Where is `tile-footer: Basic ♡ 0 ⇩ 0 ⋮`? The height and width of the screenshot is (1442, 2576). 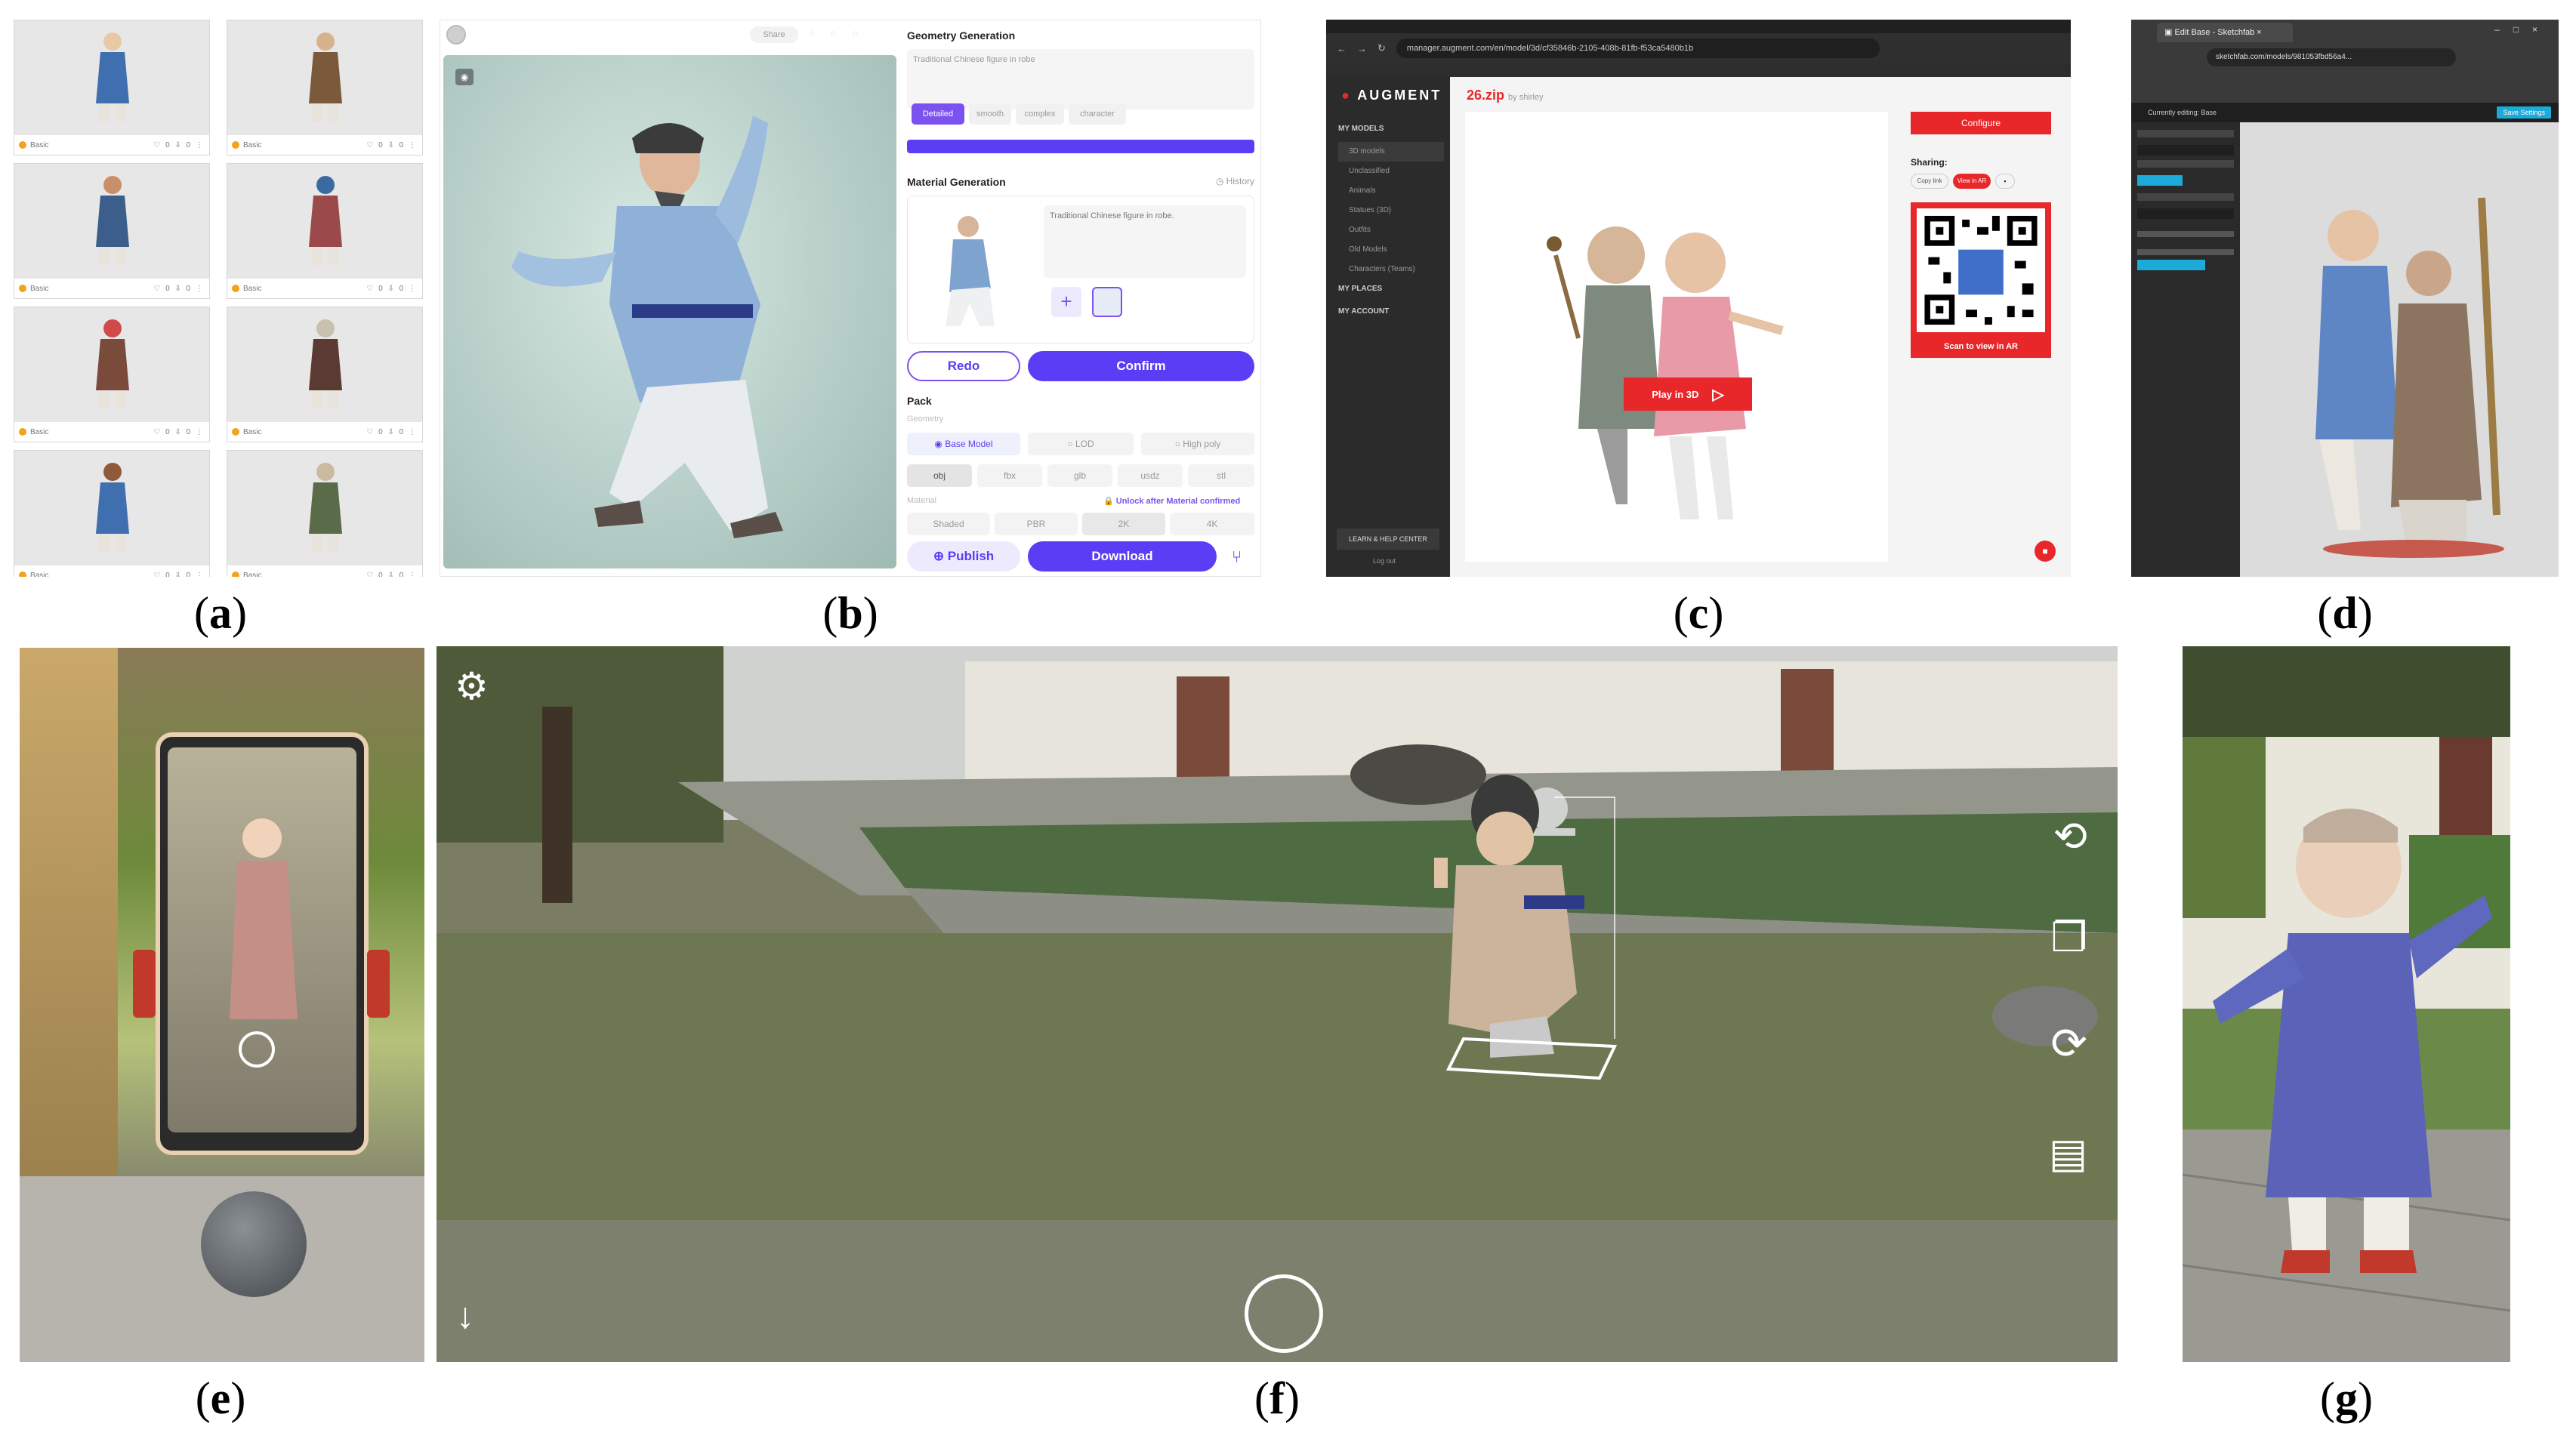 tile-footer: Basic ♡ 0 ⇩ 0 ⋮ is located at coordinates (111, 432).